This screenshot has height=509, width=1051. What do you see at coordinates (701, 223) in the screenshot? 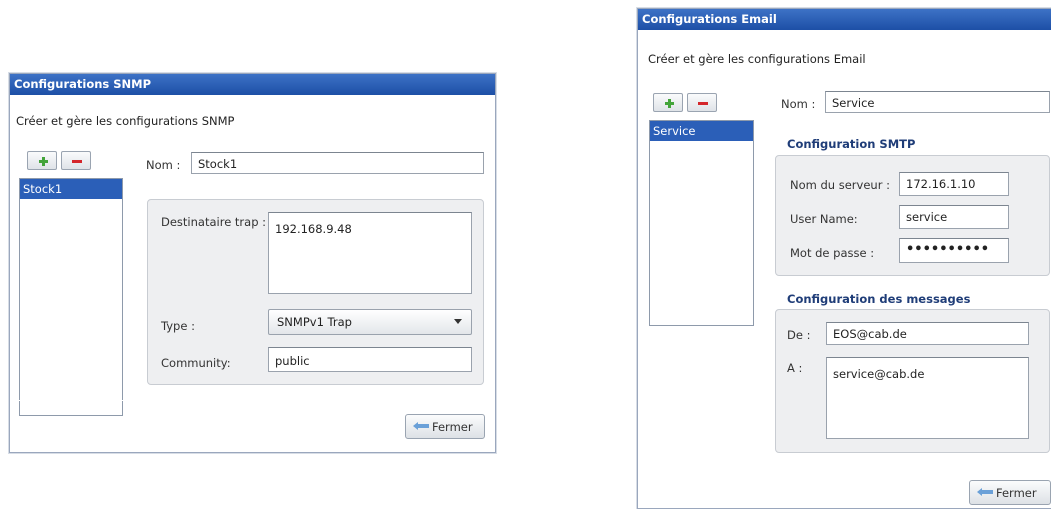
I see `config-list: Service` at bounding box center [701, 223].